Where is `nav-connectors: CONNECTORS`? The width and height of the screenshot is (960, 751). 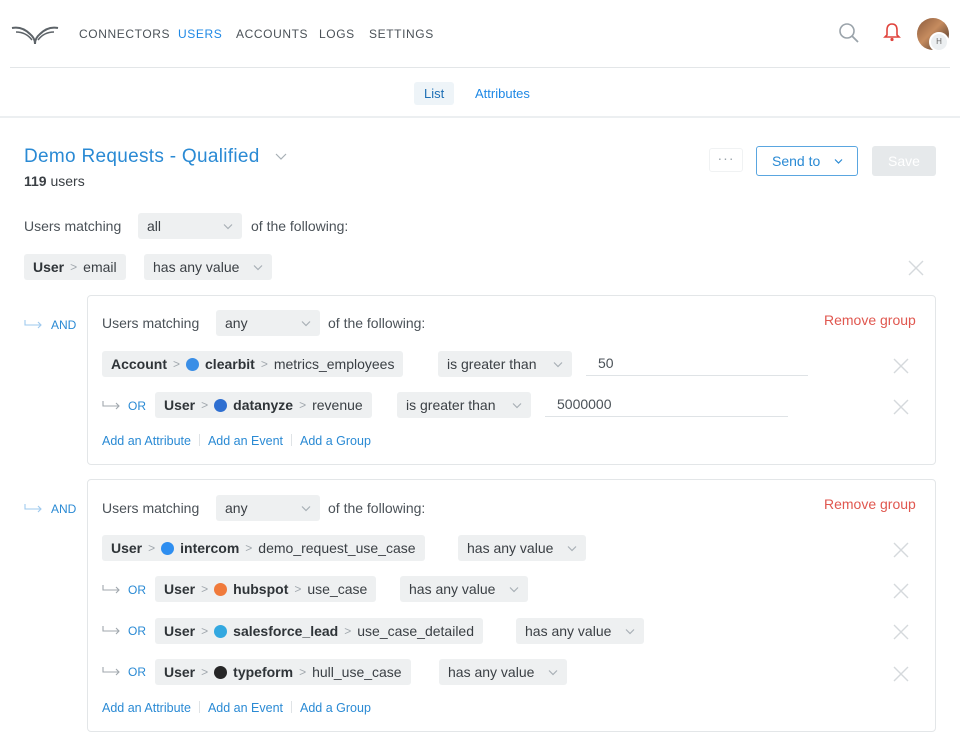
nav-connectors: CONNECTORS is located at coordinates (124, 34).